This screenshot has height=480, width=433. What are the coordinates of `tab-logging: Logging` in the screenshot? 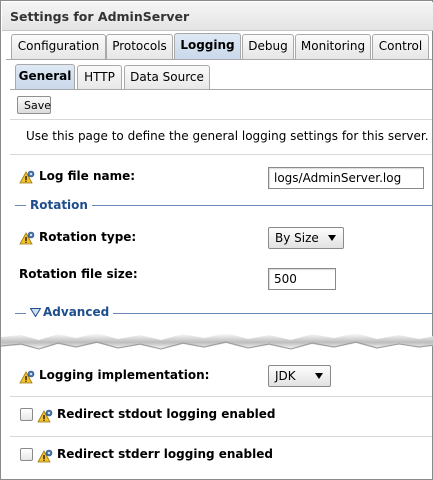 It's located at (207, 46).